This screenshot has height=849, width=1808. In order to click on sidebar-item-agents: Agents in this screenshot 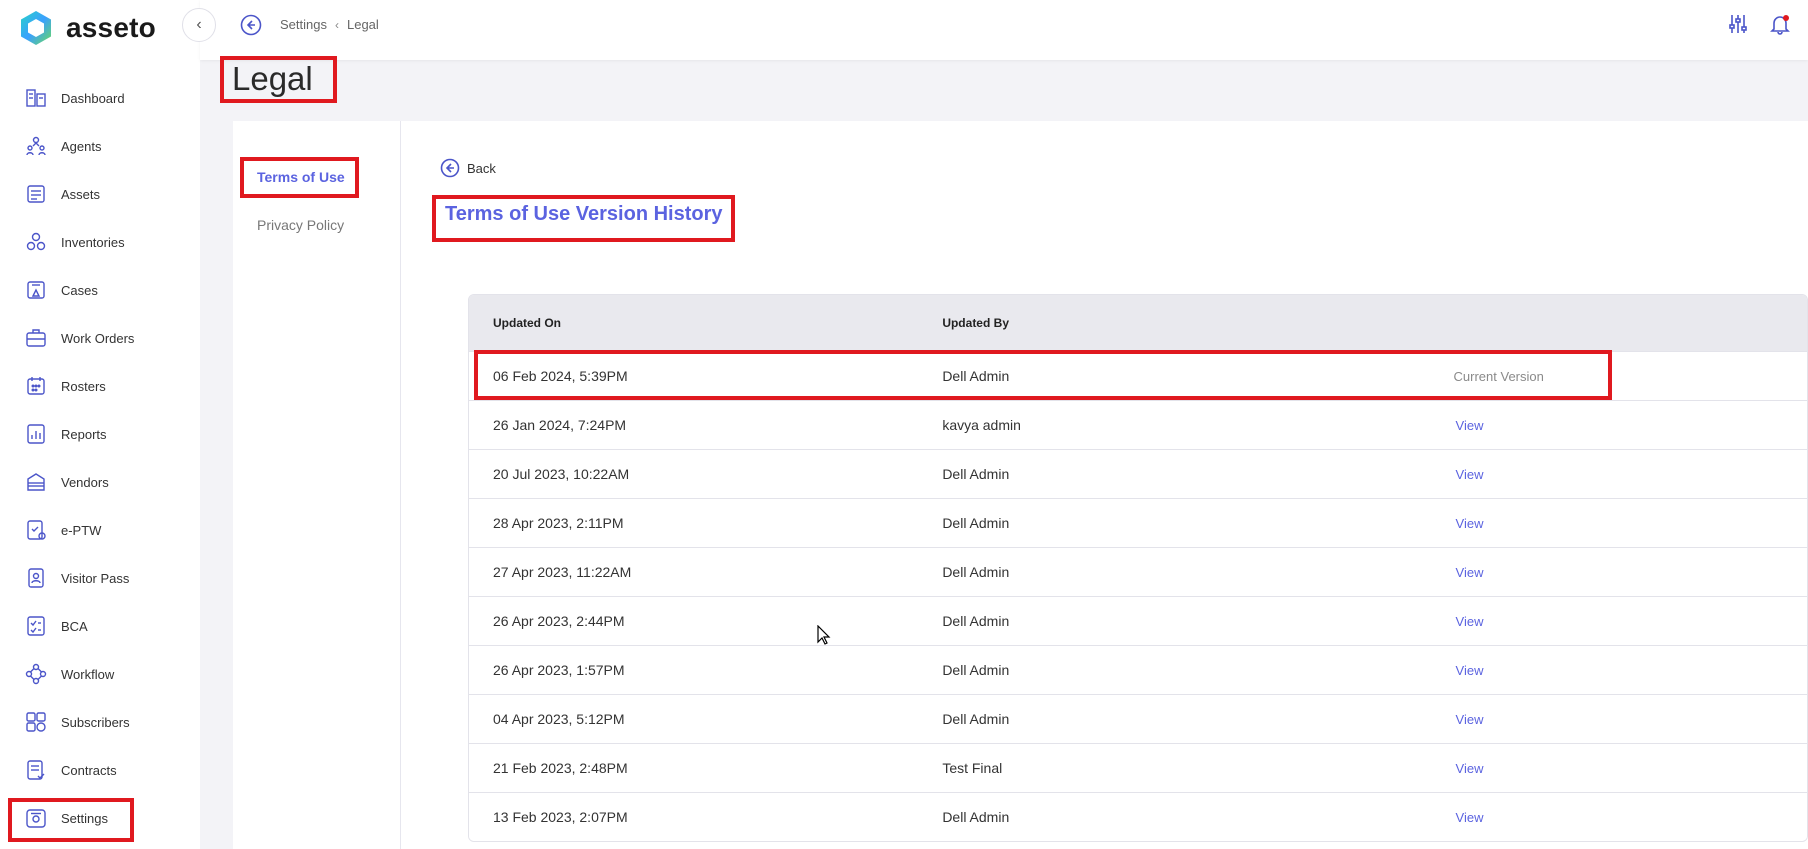, I will do `click(100, 146)`.